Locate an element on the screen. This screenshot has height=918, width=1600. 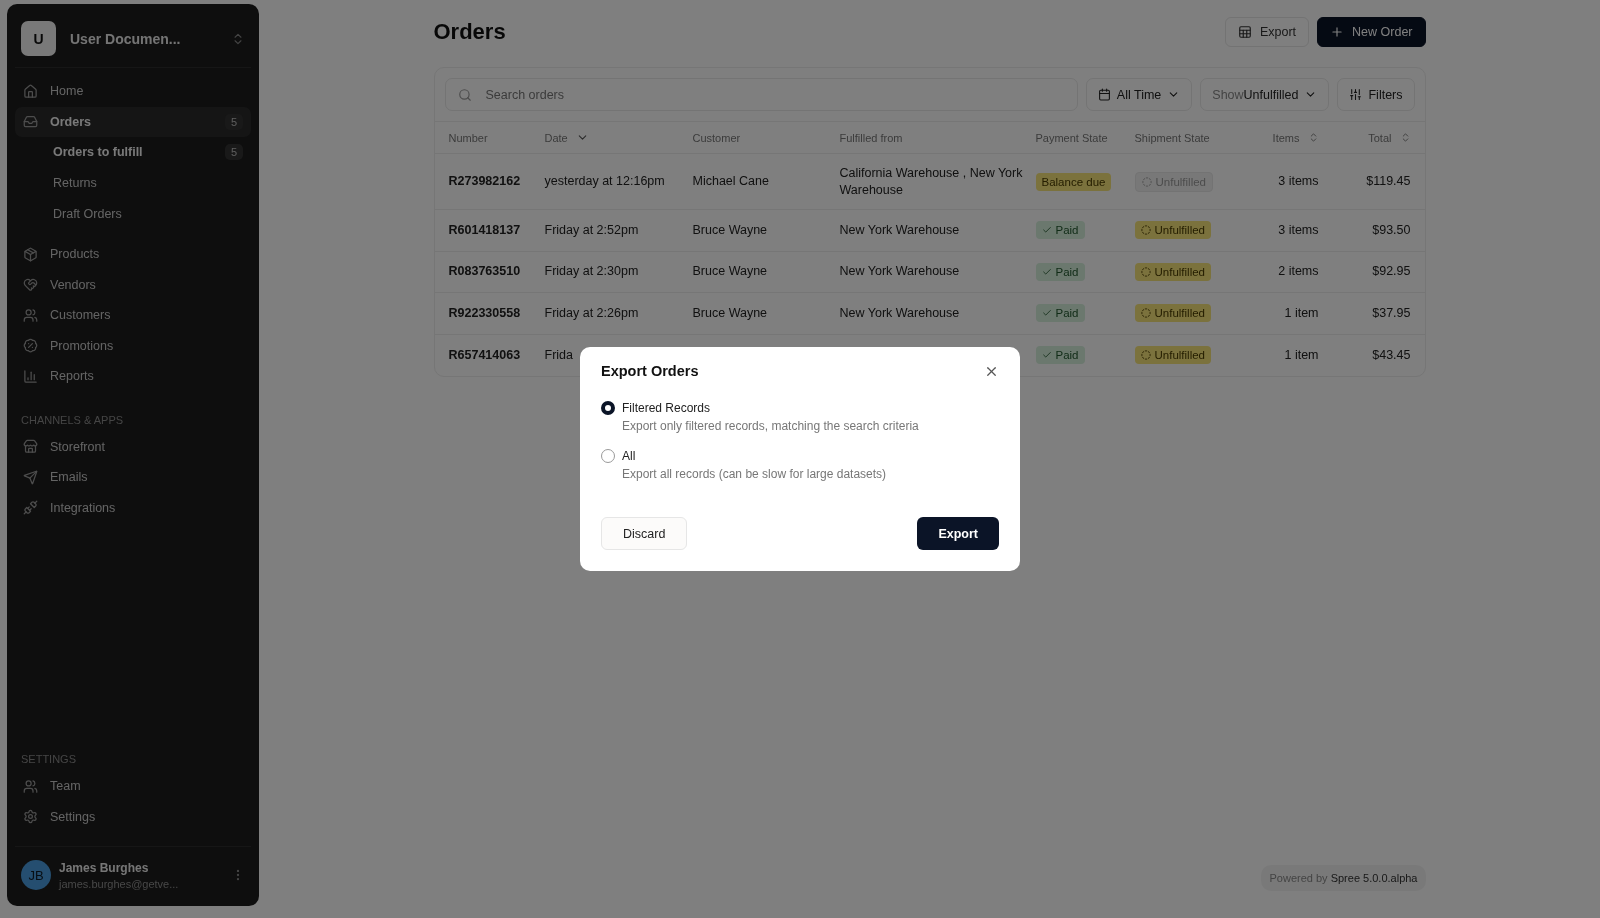
filter-button: All Time is located at coordinates (1139, 94).